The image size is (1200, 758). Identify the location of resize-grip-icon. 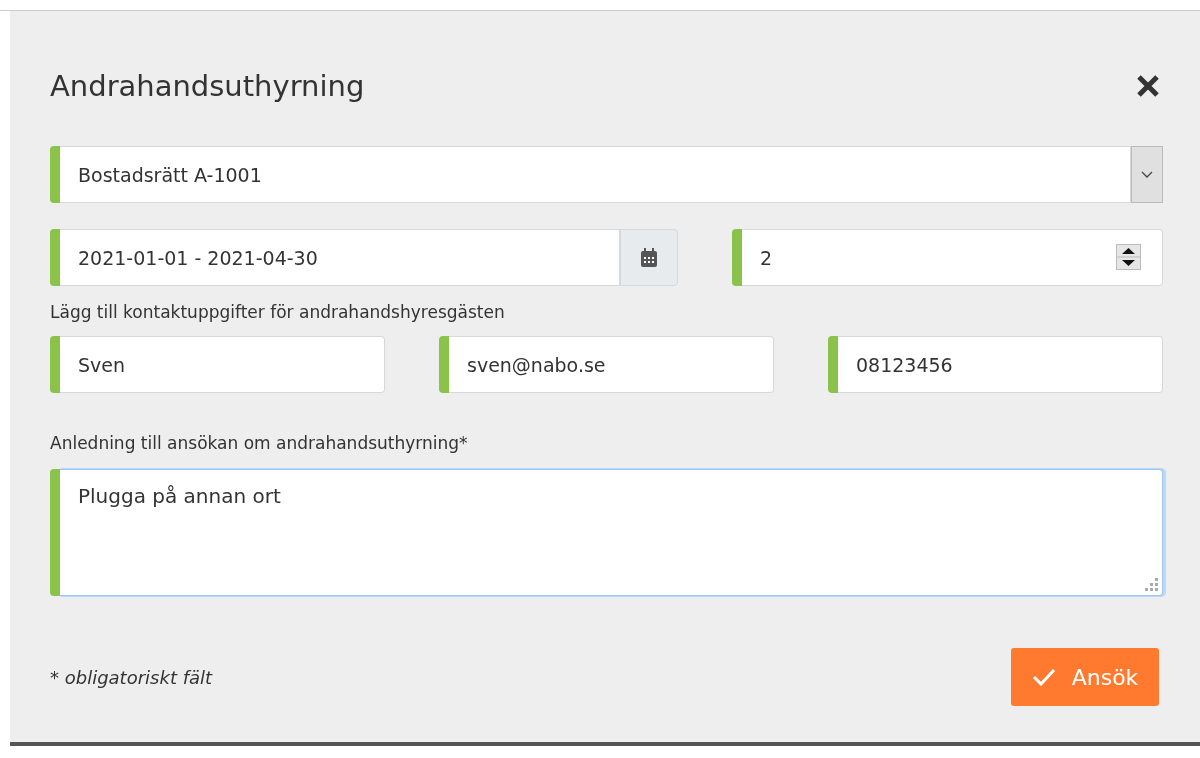
(1152, 585).